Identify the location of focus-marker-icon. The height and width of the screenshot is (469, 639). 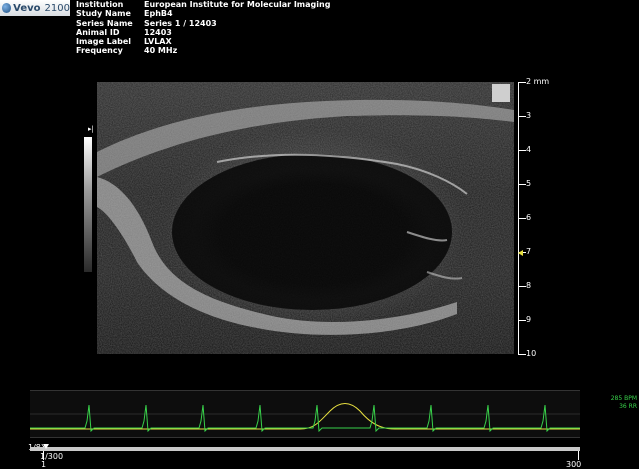
(520, 253).